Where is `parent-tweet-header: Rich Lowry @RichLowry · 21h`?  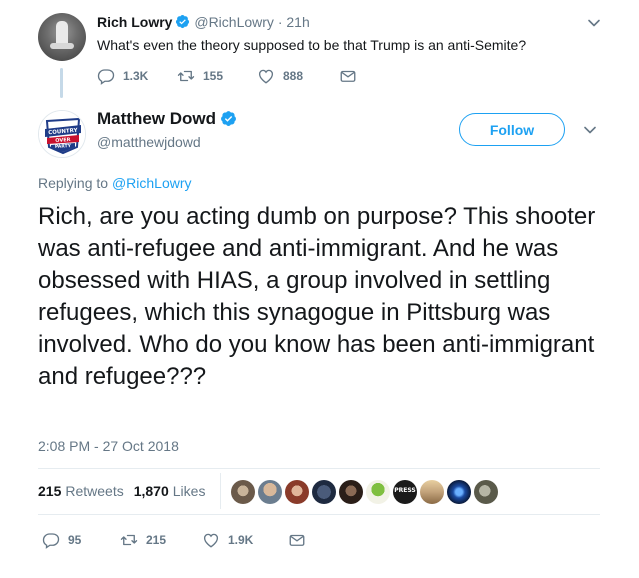 parent-tweet-header: Rich Lowry @RichLowry · 21h is located at coordinates (203, 22).